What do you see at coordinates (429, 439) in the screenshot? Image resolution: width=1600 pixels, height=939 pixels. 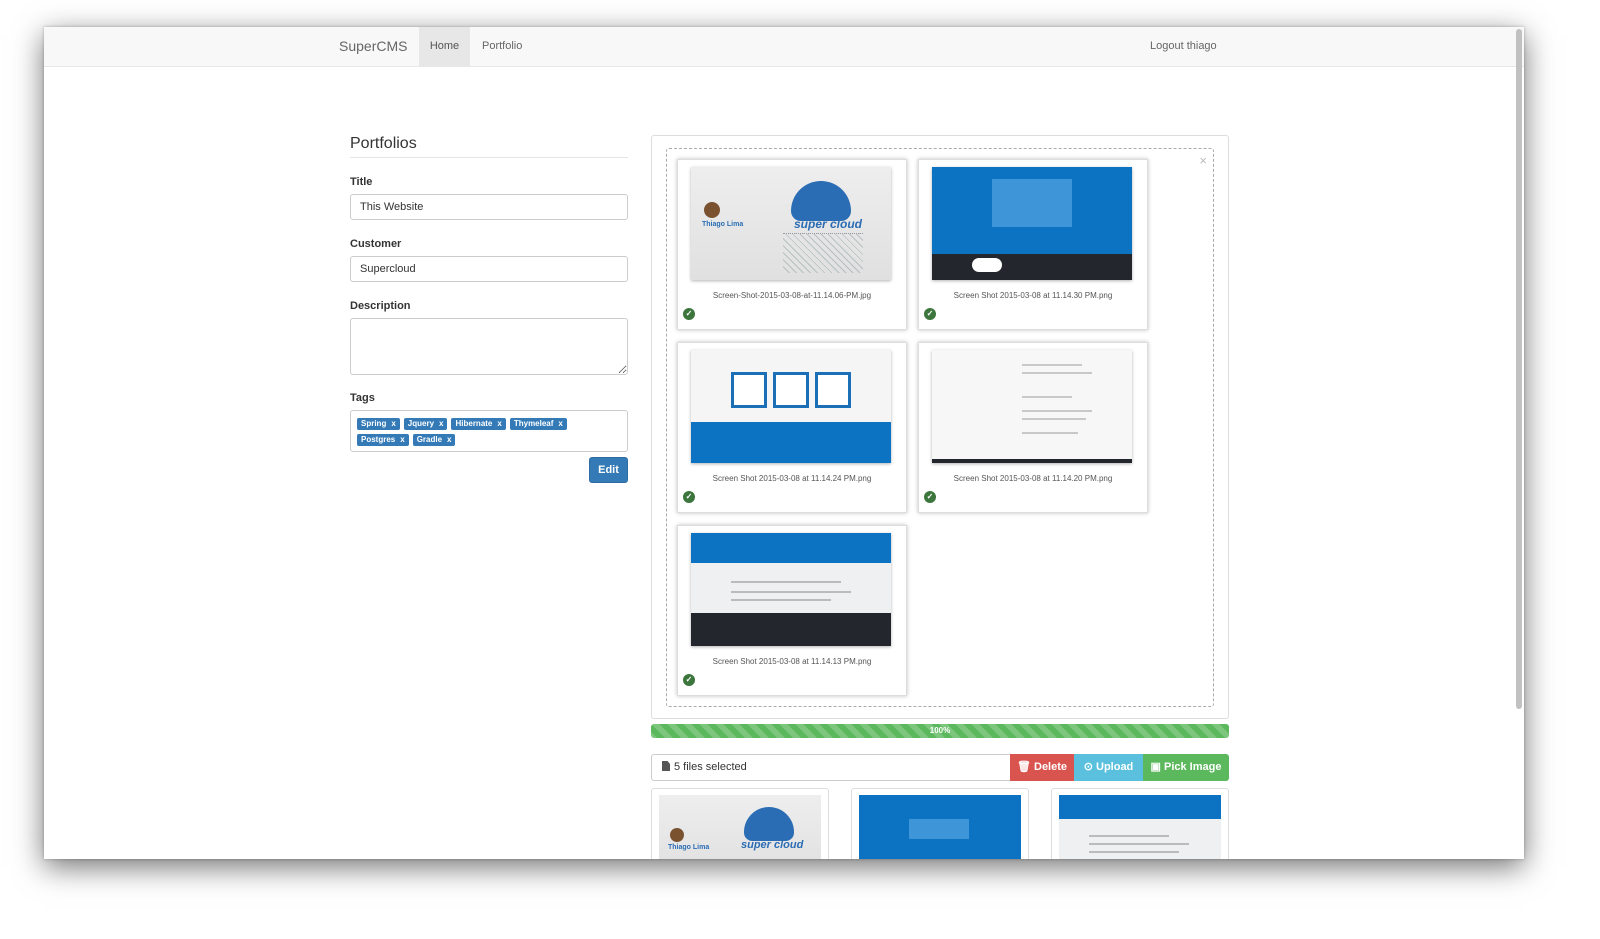 I see `tag-label: Gradle` at bounding box center [429, 439].